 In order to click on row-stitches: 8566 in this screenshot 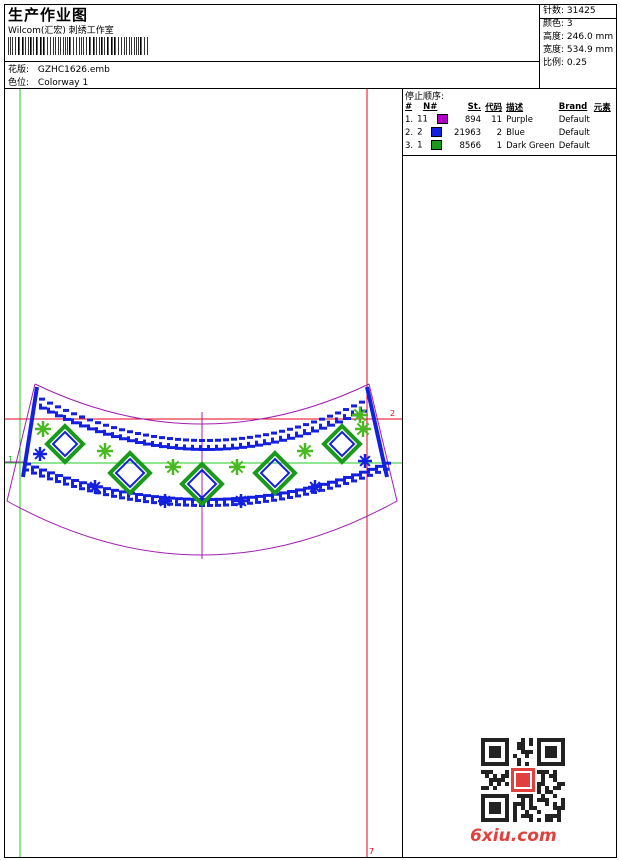, I will do `click(470, 145)`.